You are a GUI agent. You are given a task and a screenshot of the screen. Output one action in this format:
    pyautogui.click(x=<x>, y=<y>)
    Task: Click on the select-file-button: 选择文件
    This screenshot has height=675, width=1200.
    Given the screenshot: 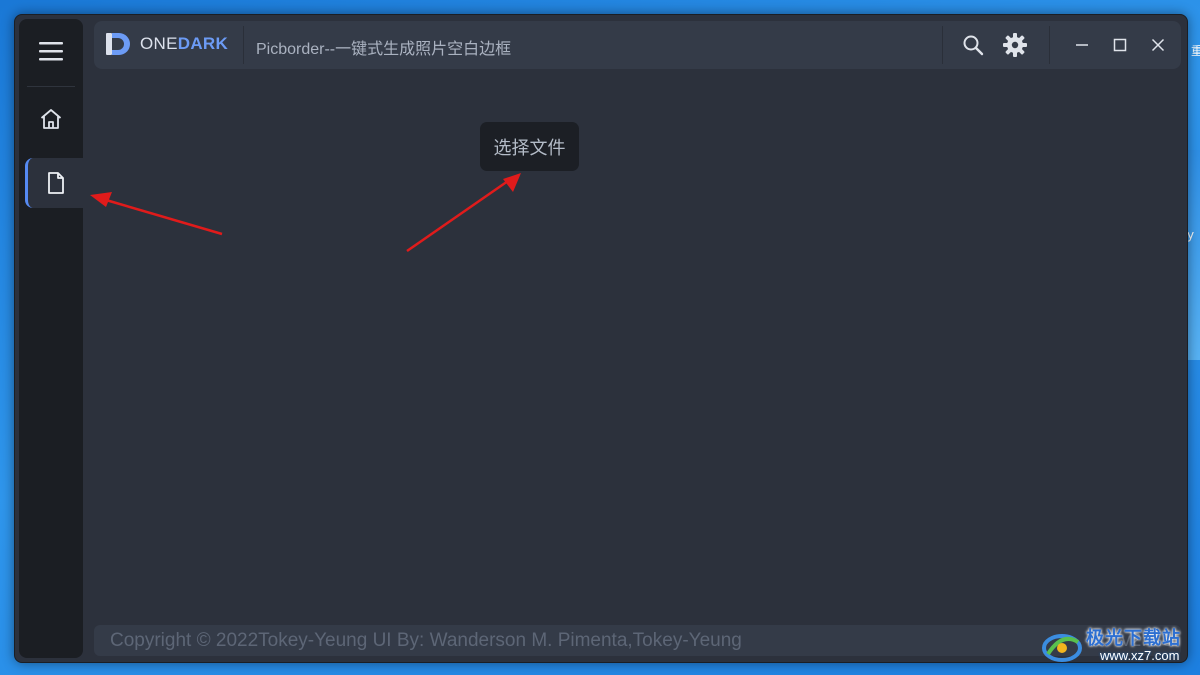 What is the action you would take?
    pyautogui.click(x=529, y=146)
    